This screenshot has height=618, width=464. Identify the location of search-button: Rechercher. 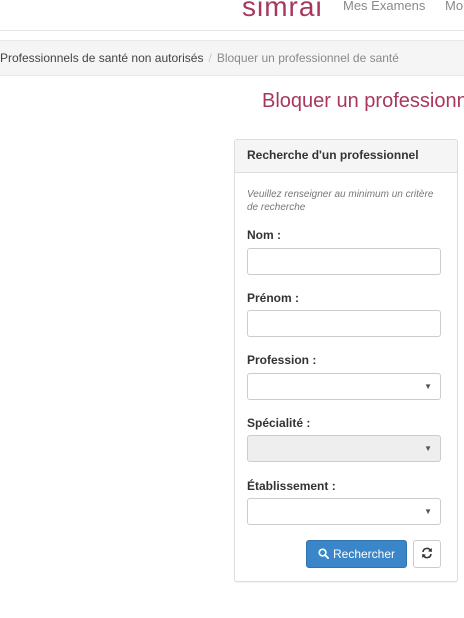
(356, 554).